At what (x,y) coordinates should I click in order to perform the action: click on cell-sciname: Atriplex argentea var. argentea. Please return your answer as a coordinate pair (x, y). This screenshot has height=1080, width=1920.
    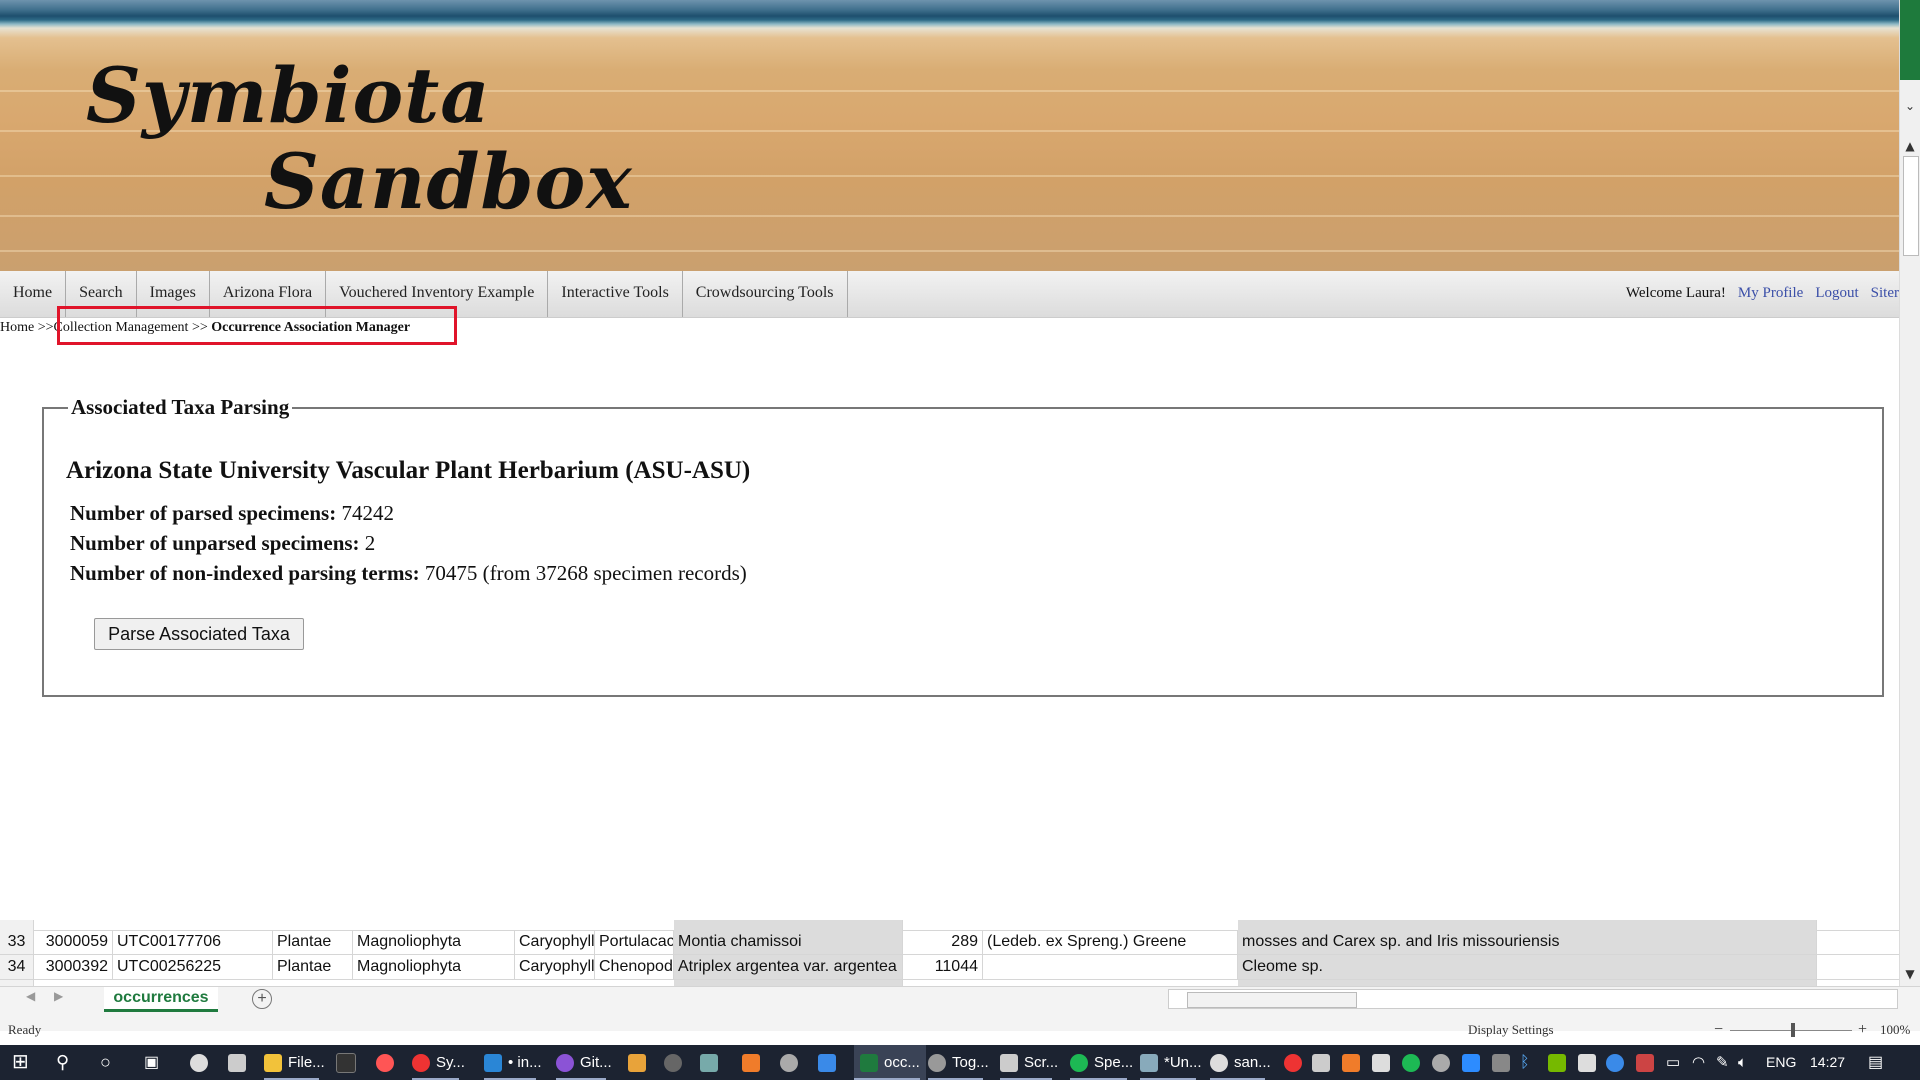
    Looking at the image, I should click on (788, 967).